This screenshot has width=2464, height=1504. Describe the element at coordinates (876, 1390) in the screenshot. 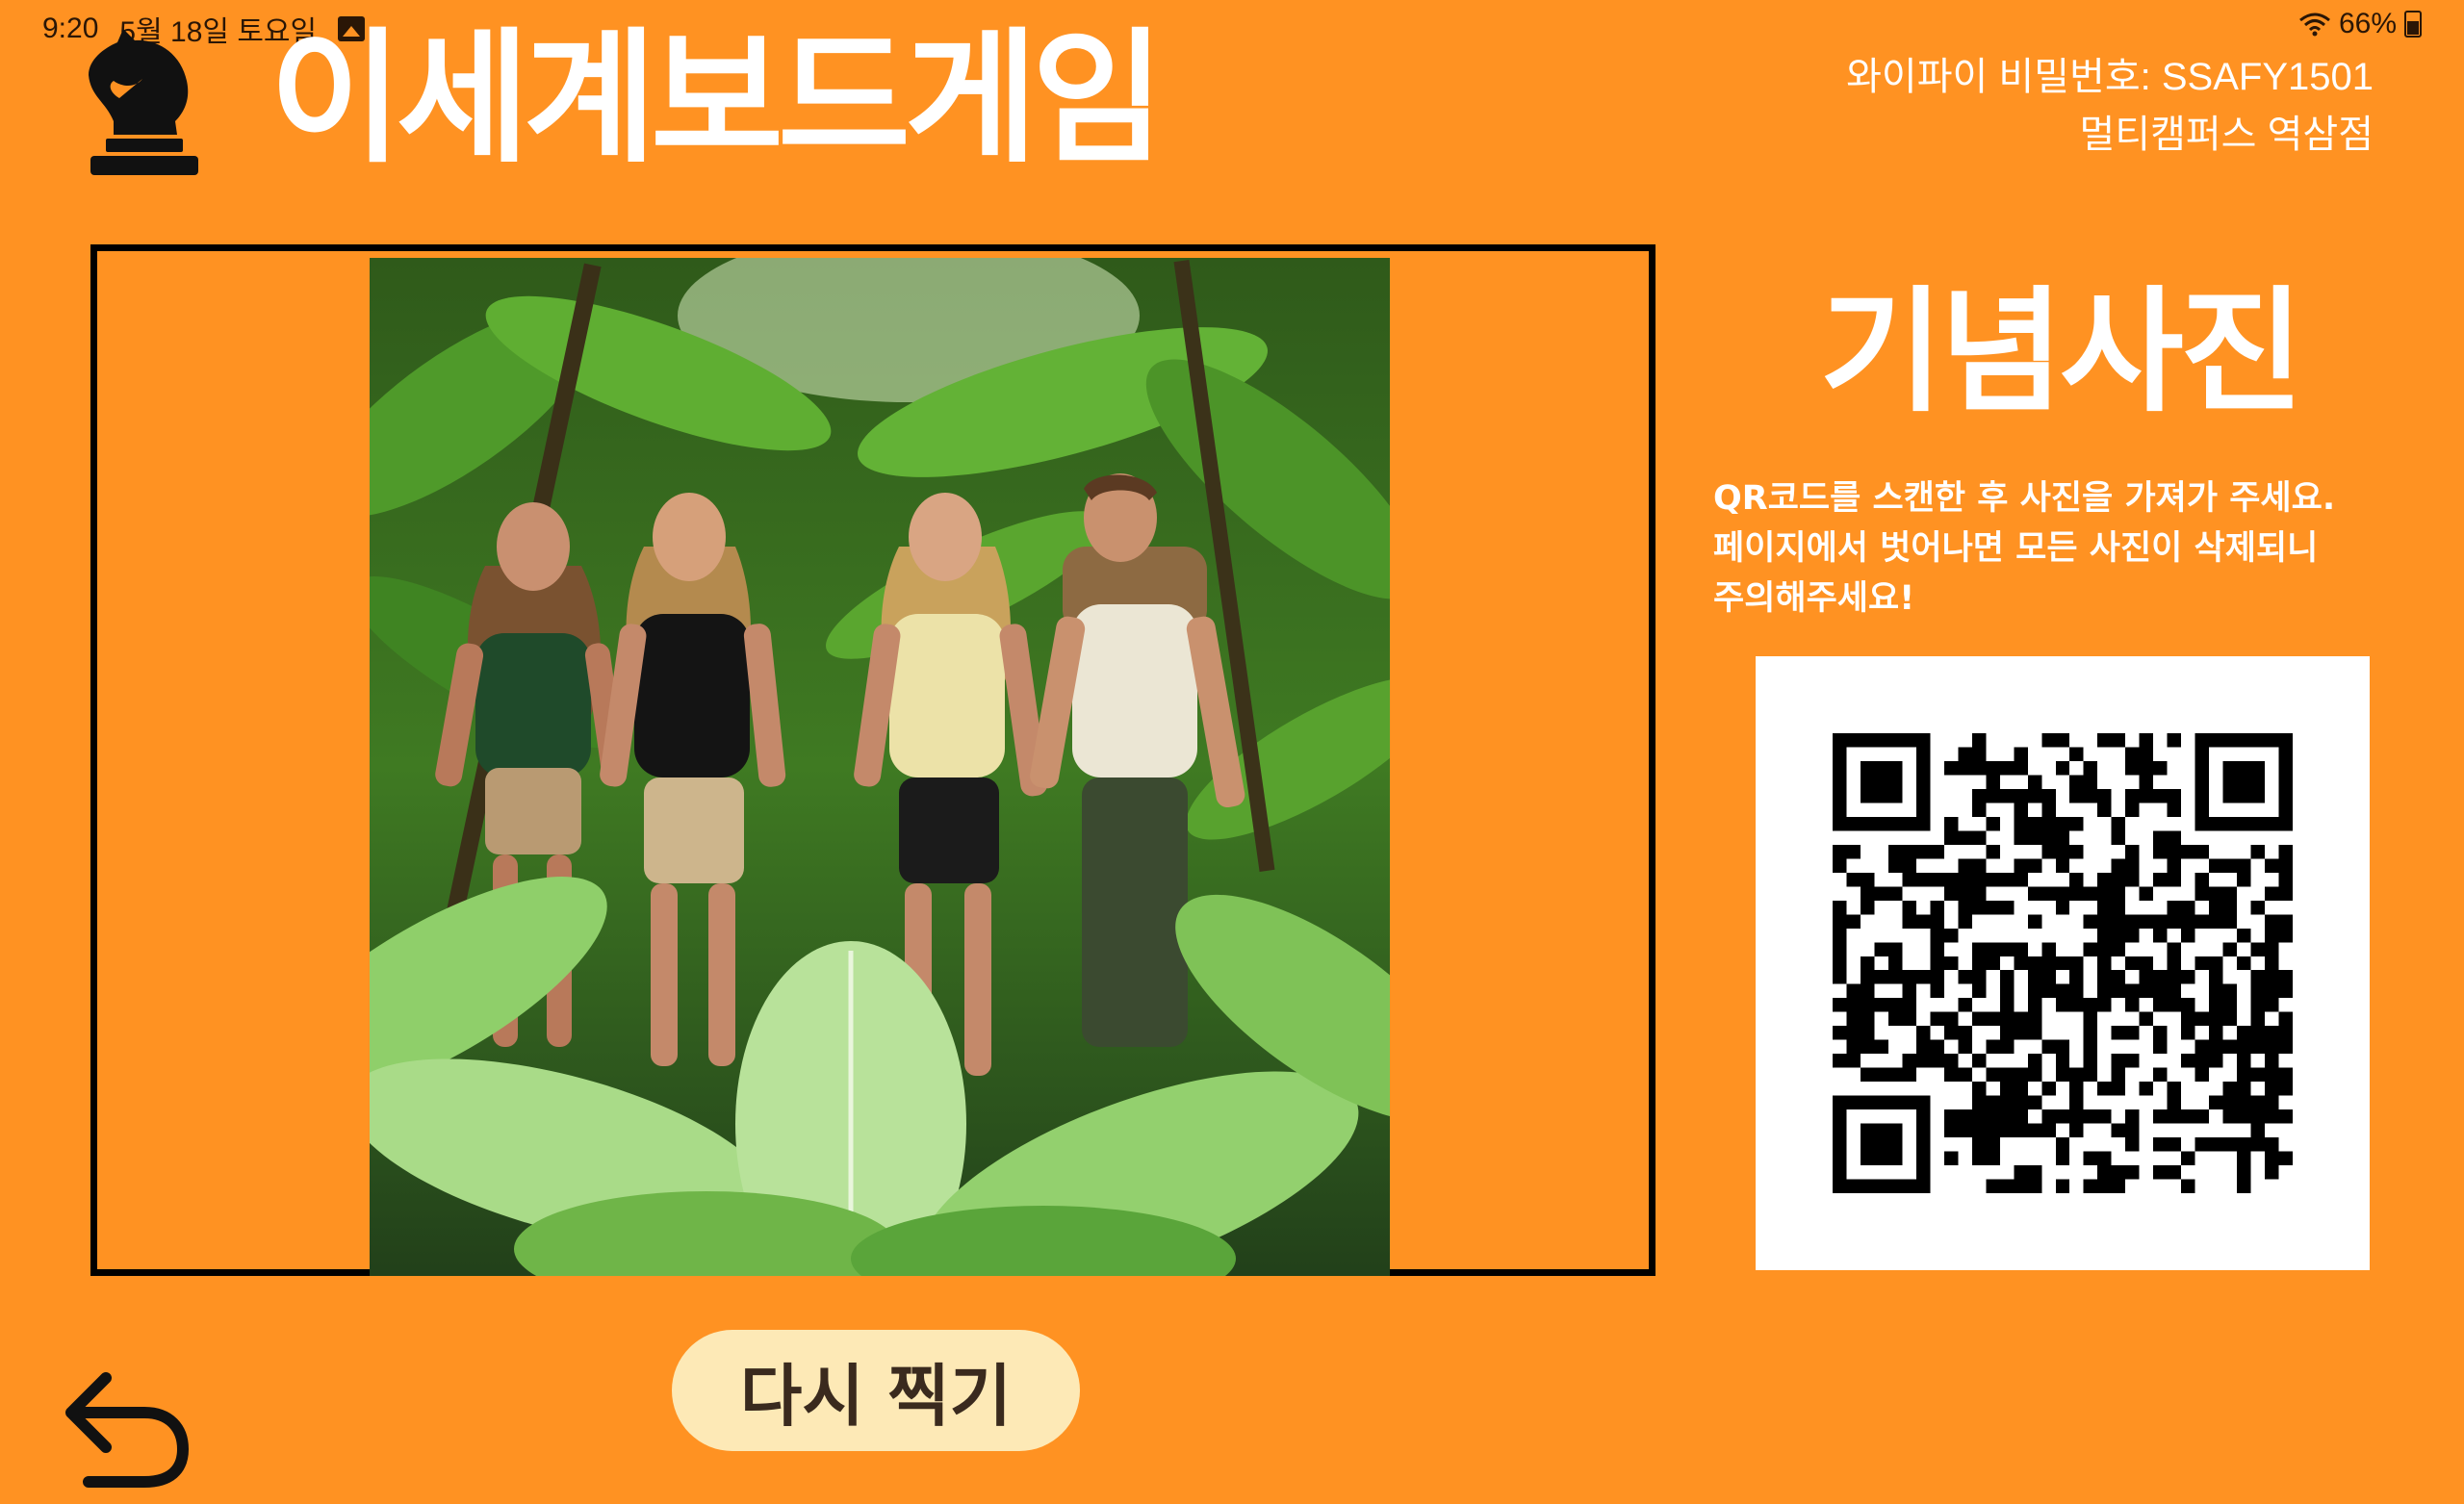

I see `retake-photo-button: 다시 찍기` at that location.